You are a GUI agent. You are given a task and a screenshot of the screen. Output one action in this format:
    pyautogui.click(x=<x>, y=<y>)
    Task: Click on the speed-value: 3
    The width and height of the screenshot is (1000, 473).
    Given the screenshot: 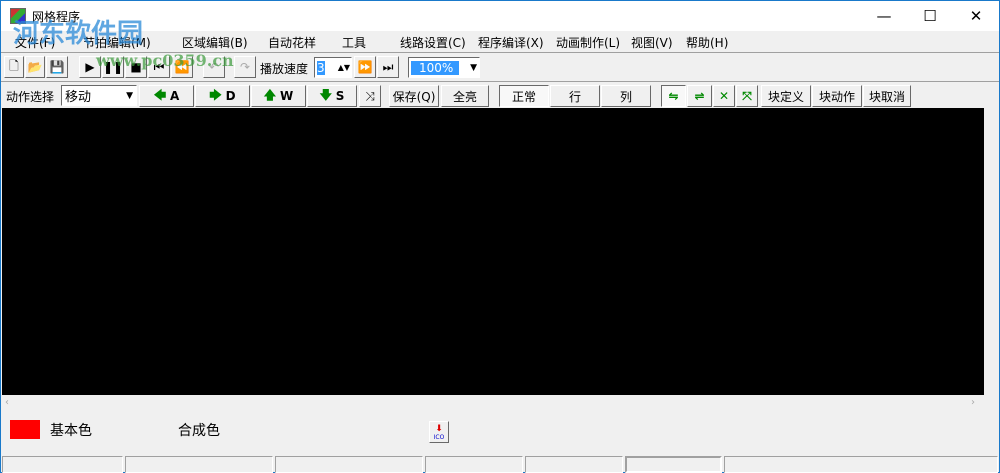 What is the action you would take?
    pyautogui.click(x=321, y=67)
    